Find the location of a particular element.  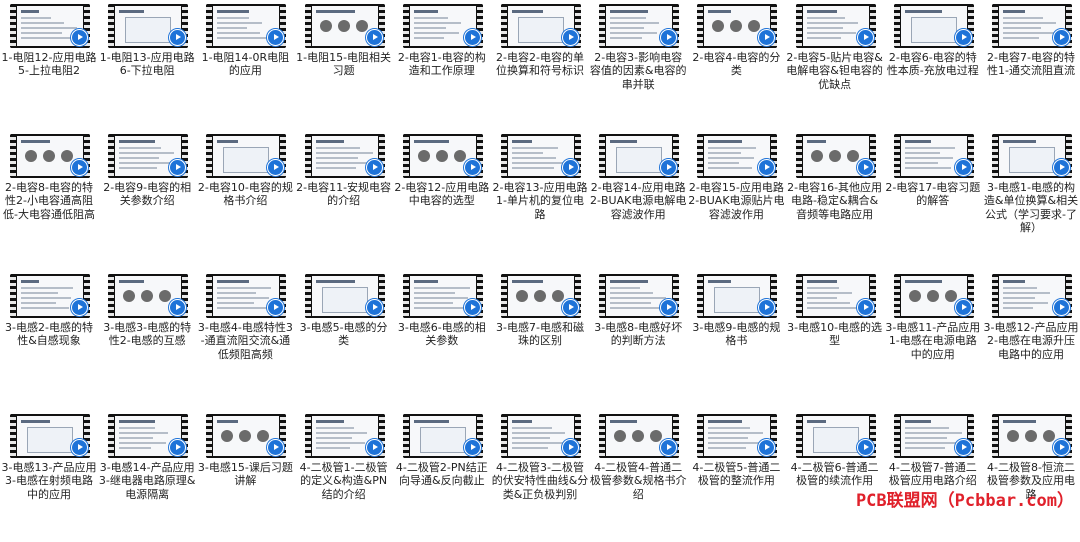

file-item: 4-二极管8-恒流二极管参数及应用电路 is located at coordinates (1031, 477).